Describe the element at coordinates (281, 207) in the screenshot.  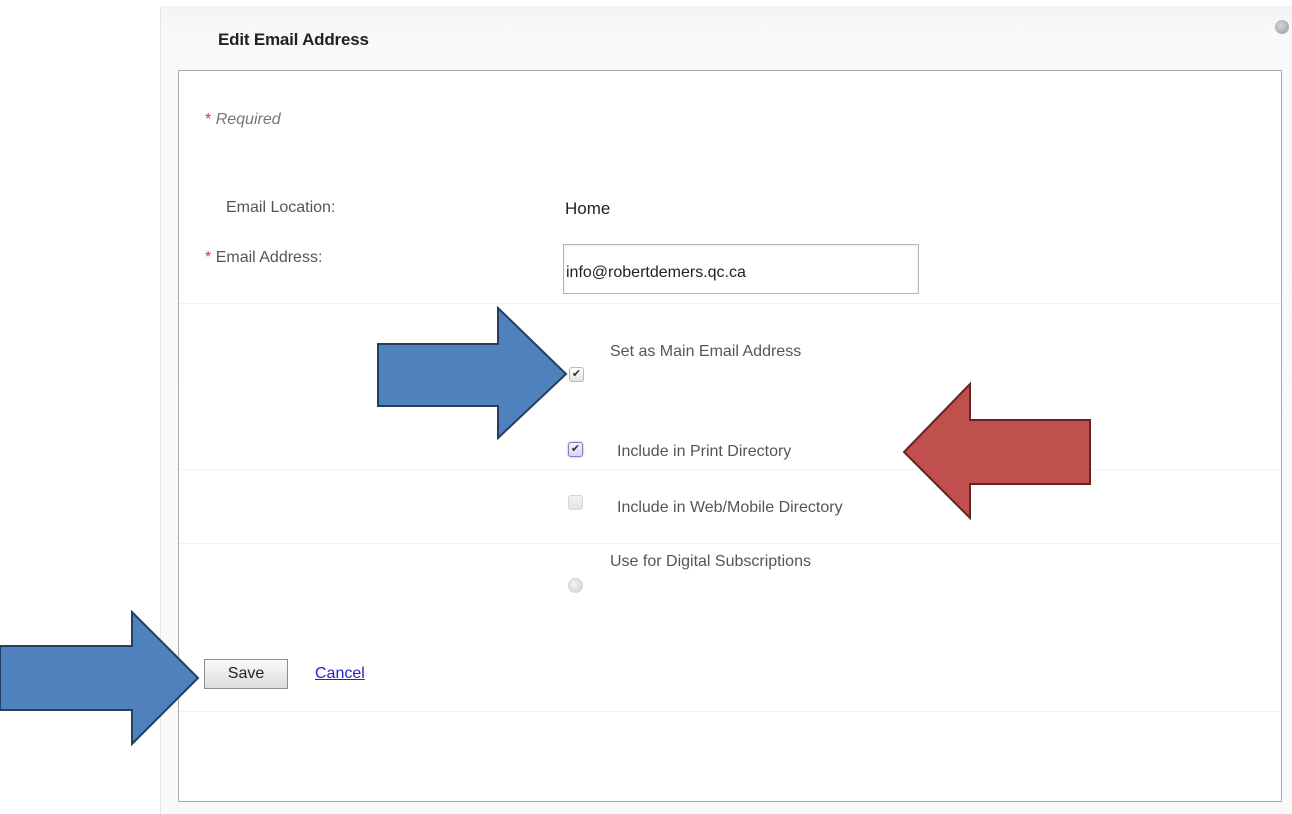
I see `email-location-label: Email Location:` at that location.